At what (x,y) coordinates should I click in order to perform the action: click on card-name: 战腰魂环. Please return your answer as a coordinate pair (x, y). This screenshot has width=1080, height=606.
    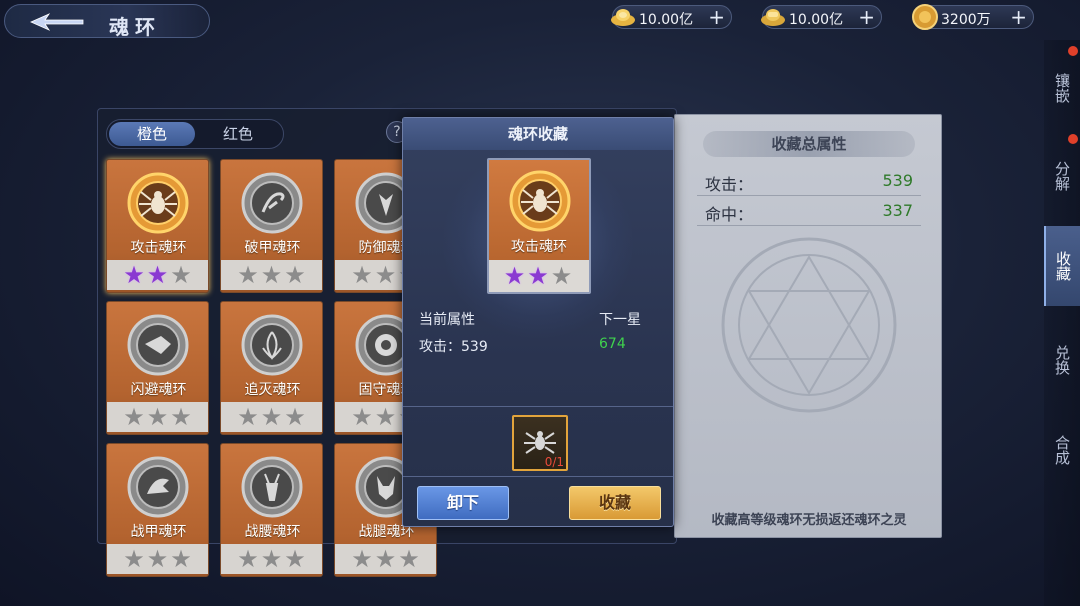
    Looking at the image, I should click on (272, 532).